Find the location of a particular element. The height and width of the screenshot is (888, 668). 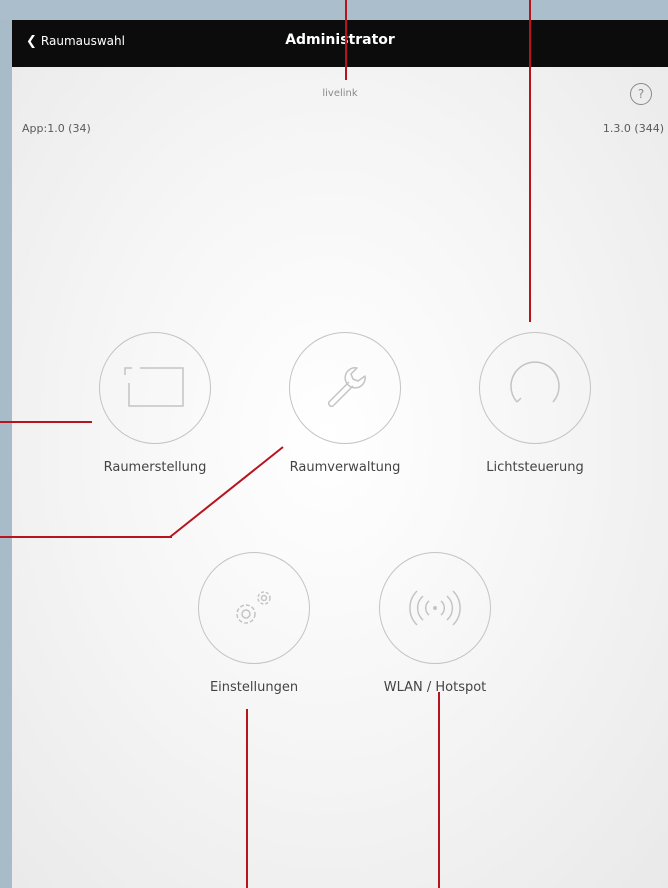

menu-tile-lichtsteuerung: Lichtsteuerung is located at coordinates (535, 403).